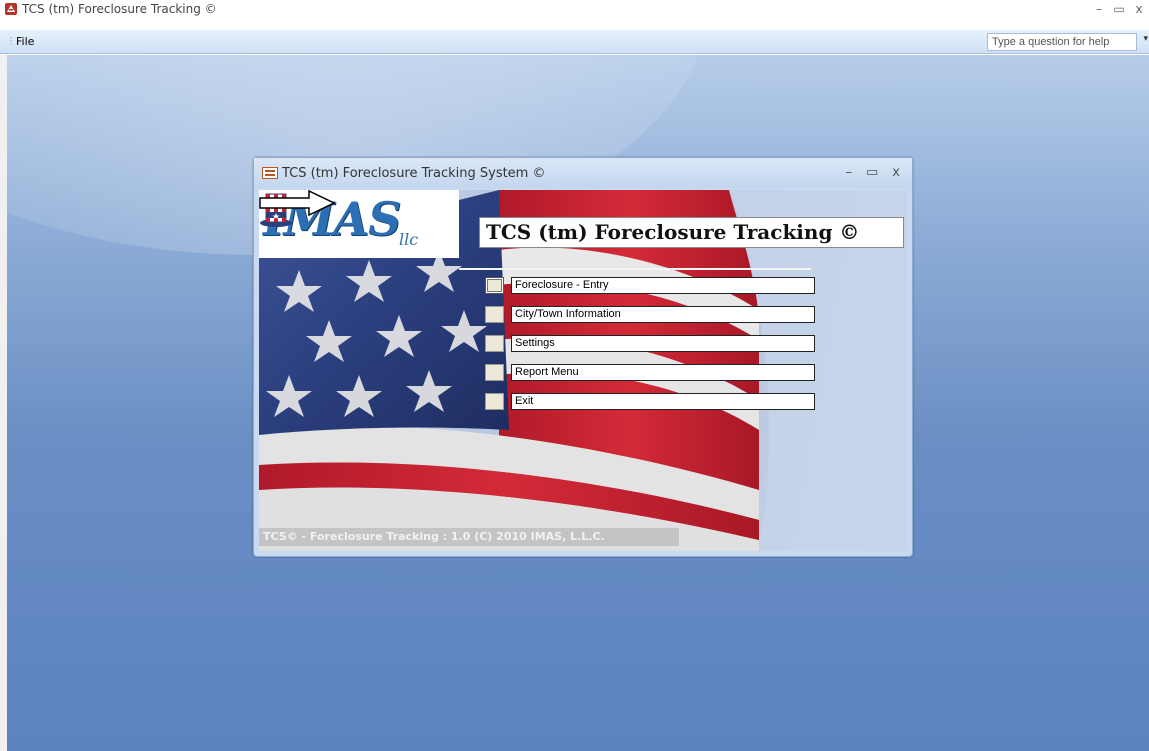  Describe the element at coordinates (297, 203) in the screenshot. I see `pointer-arrow-icon` at that location.